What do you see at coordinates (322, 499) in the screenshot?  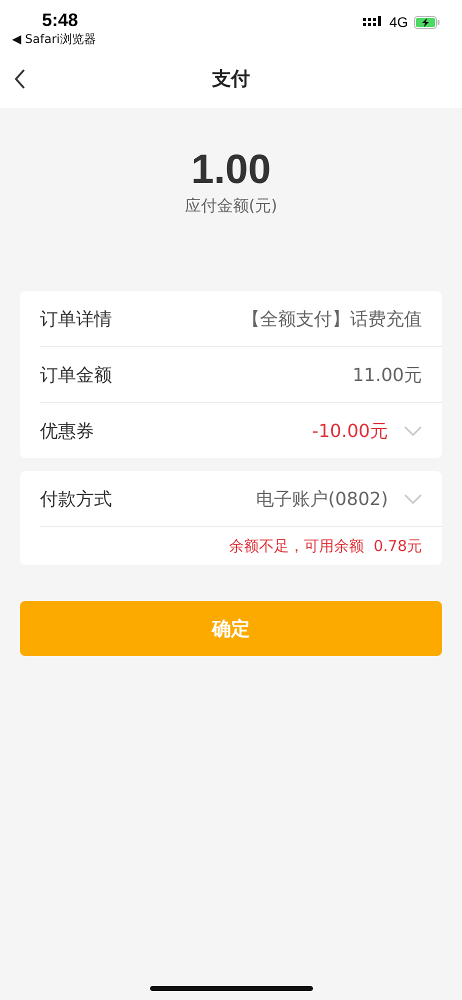 I see `row-value: 电子账户(0802)` at bounding box center [322, 499].